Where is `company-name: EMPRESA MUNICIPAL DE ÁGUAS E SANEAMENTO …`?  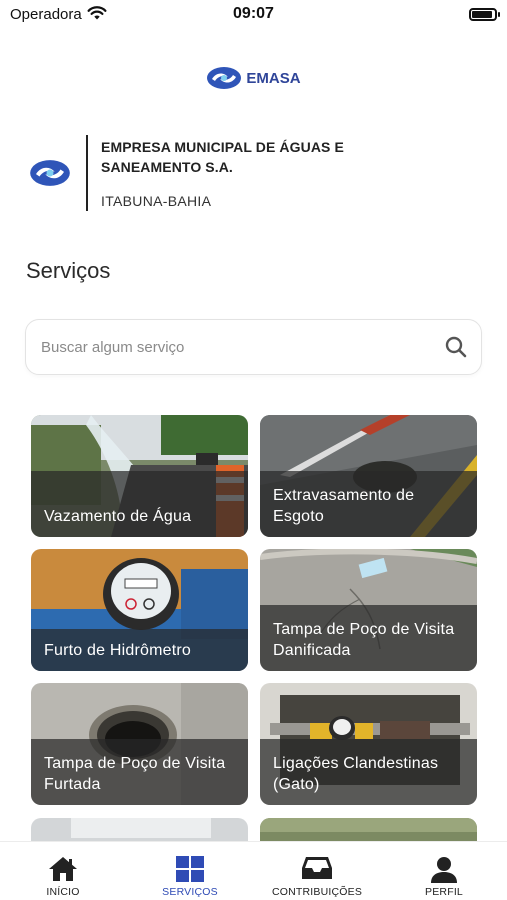 company-name: EMPRESA MUNICIPAL DE ÁGUAS E SANEAMENTO … is located at coordinates (222, 157).